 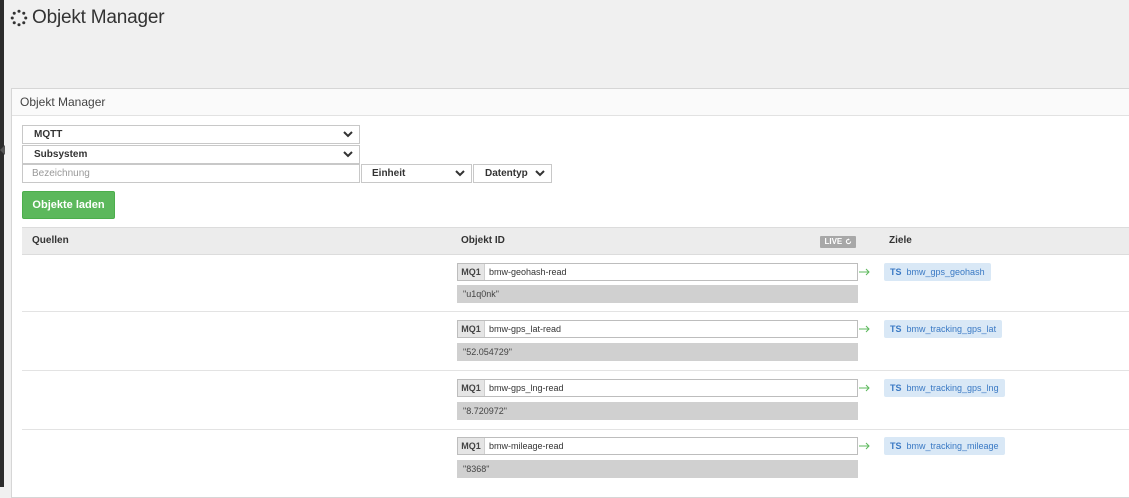 What do you see at coordinates (98, 17) in the screenshot?
I see `page-title: Objekt Manager` at bounding box center [98, 17].